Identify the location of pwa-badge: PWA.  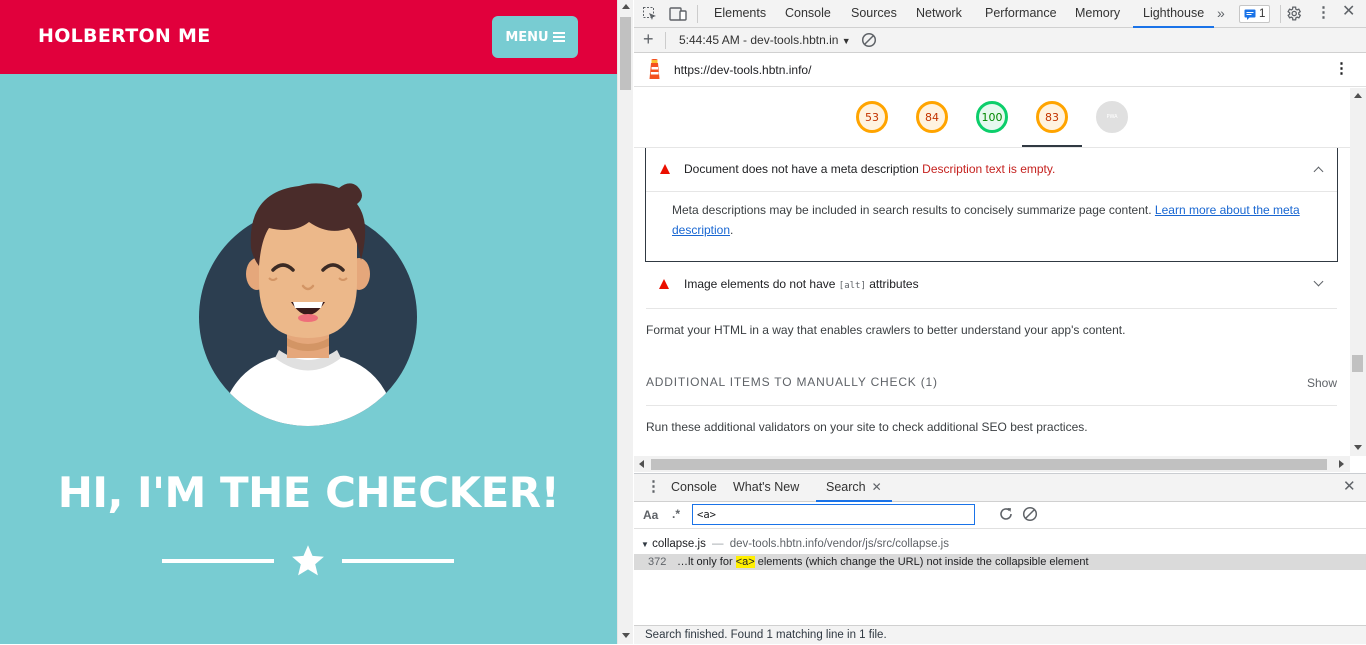
(1112, 117).